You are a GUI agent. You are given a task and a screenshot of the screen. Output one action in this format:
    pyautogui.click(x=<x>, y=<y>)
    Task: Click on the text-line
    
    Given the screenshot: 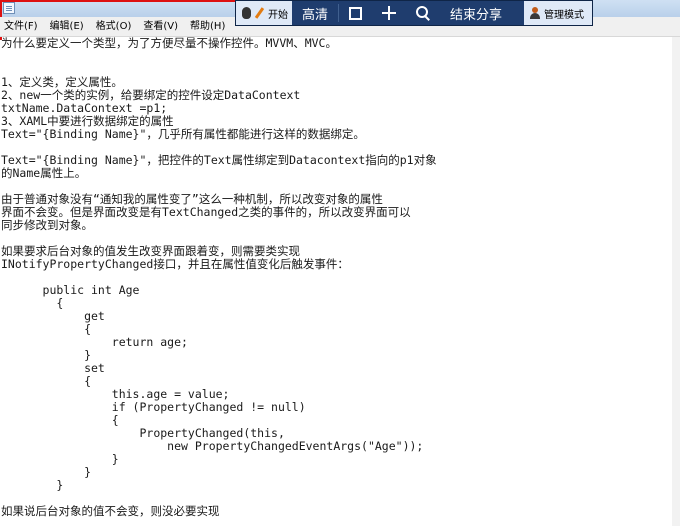 What is the action you would take?
    pyautogui.click(x=339, y=56)
    